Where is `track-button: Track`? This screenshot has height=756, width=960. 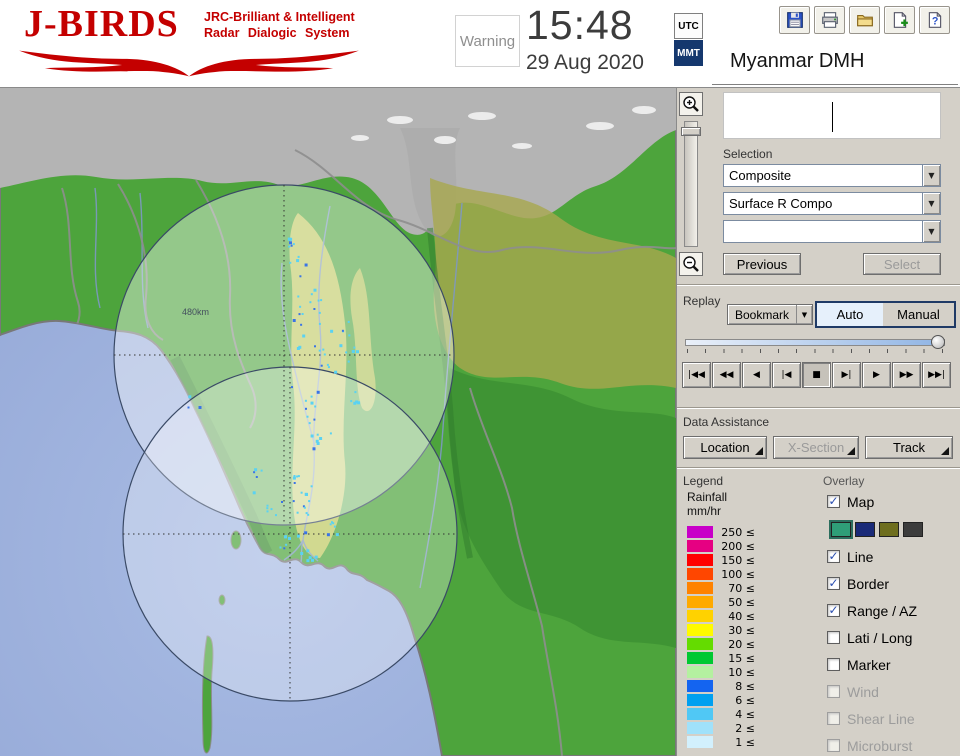 track-button: Track is located at coordinates (909, 447).